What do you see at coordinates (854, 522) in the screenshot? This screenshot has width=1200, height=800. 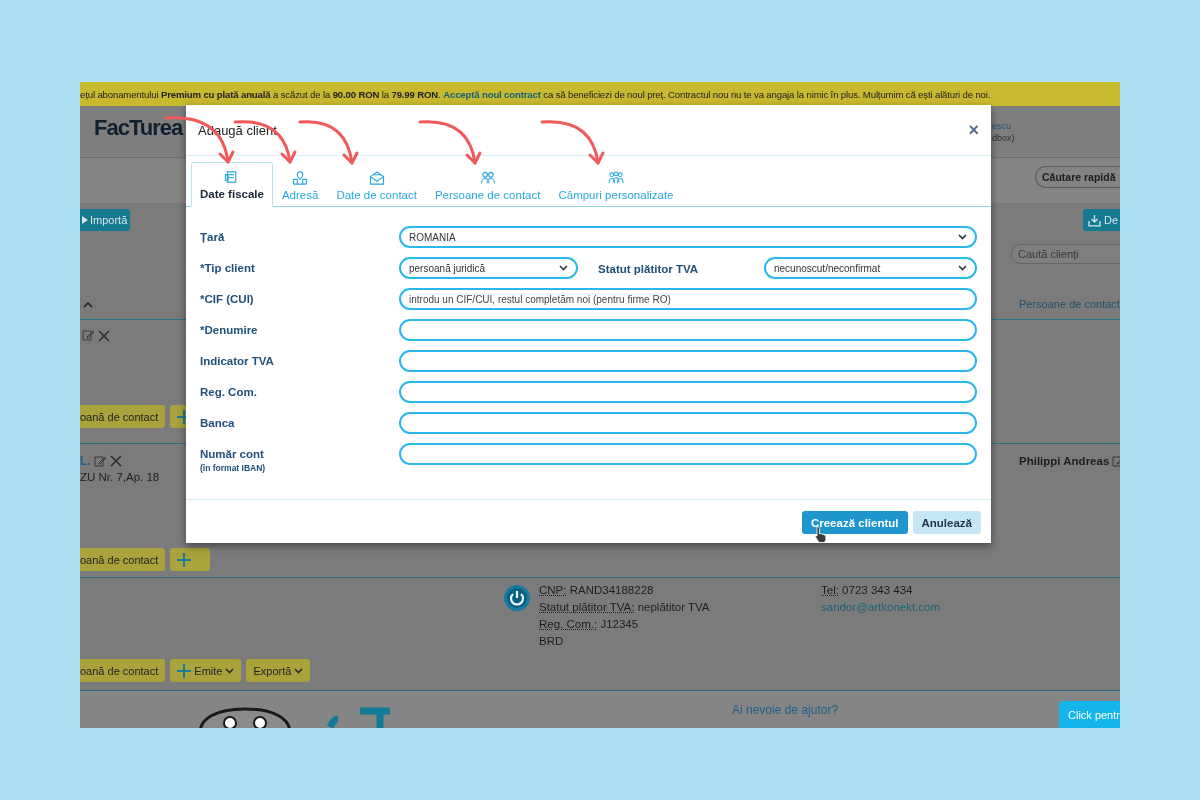 I see `create-client-button: Creează clientul` at bounding box center [854, 522].